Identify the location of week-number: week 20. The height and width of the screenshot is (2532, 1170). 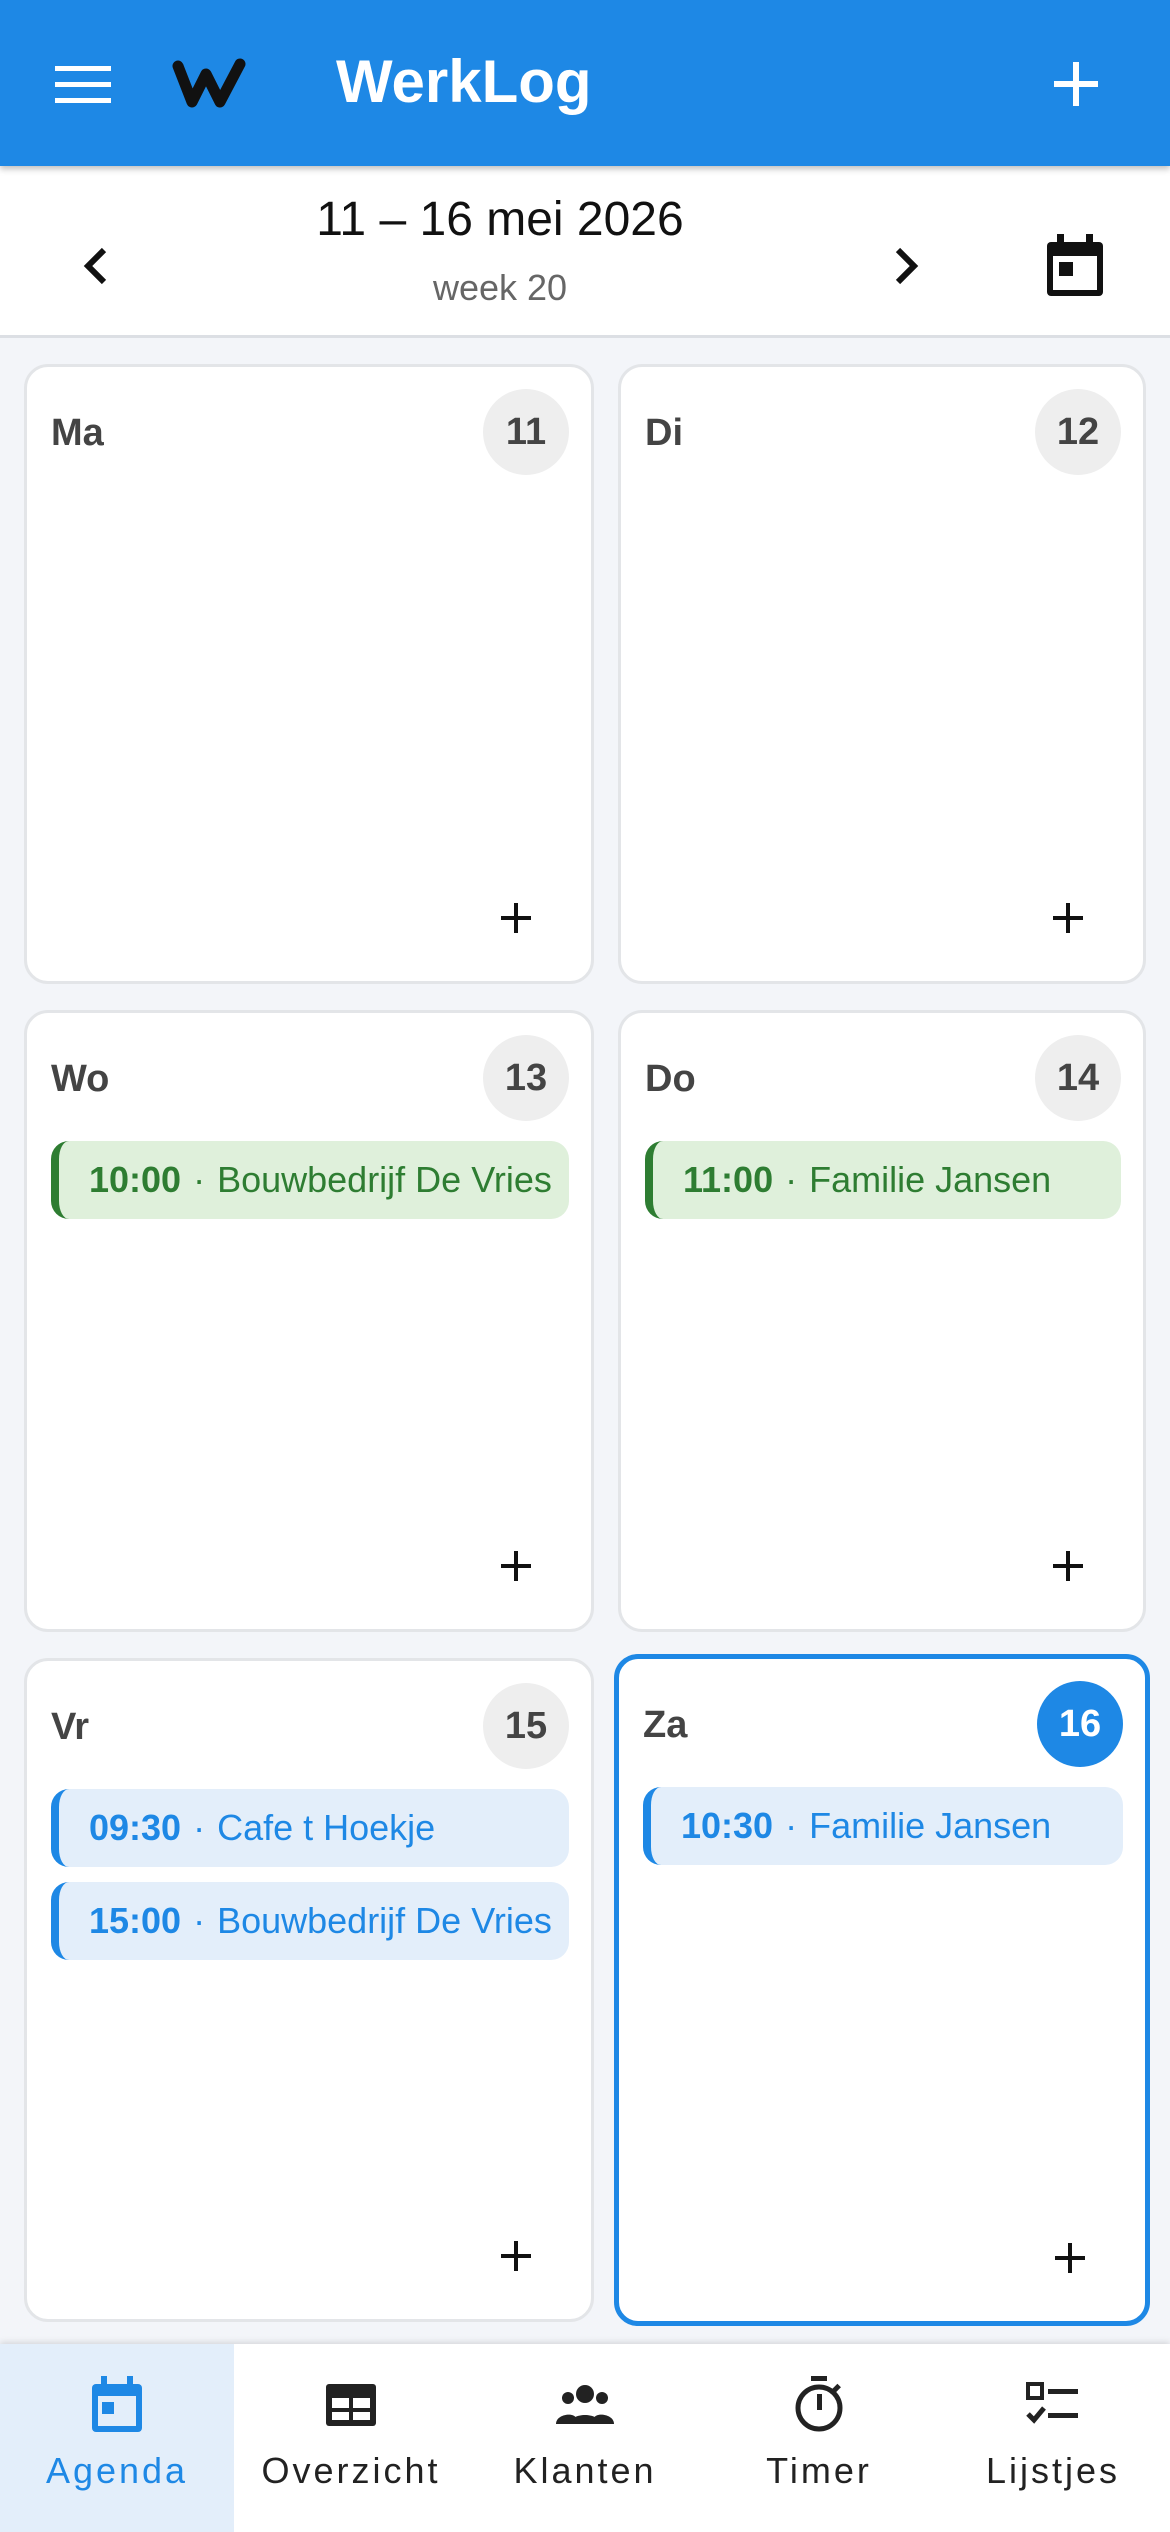
(500, 287).